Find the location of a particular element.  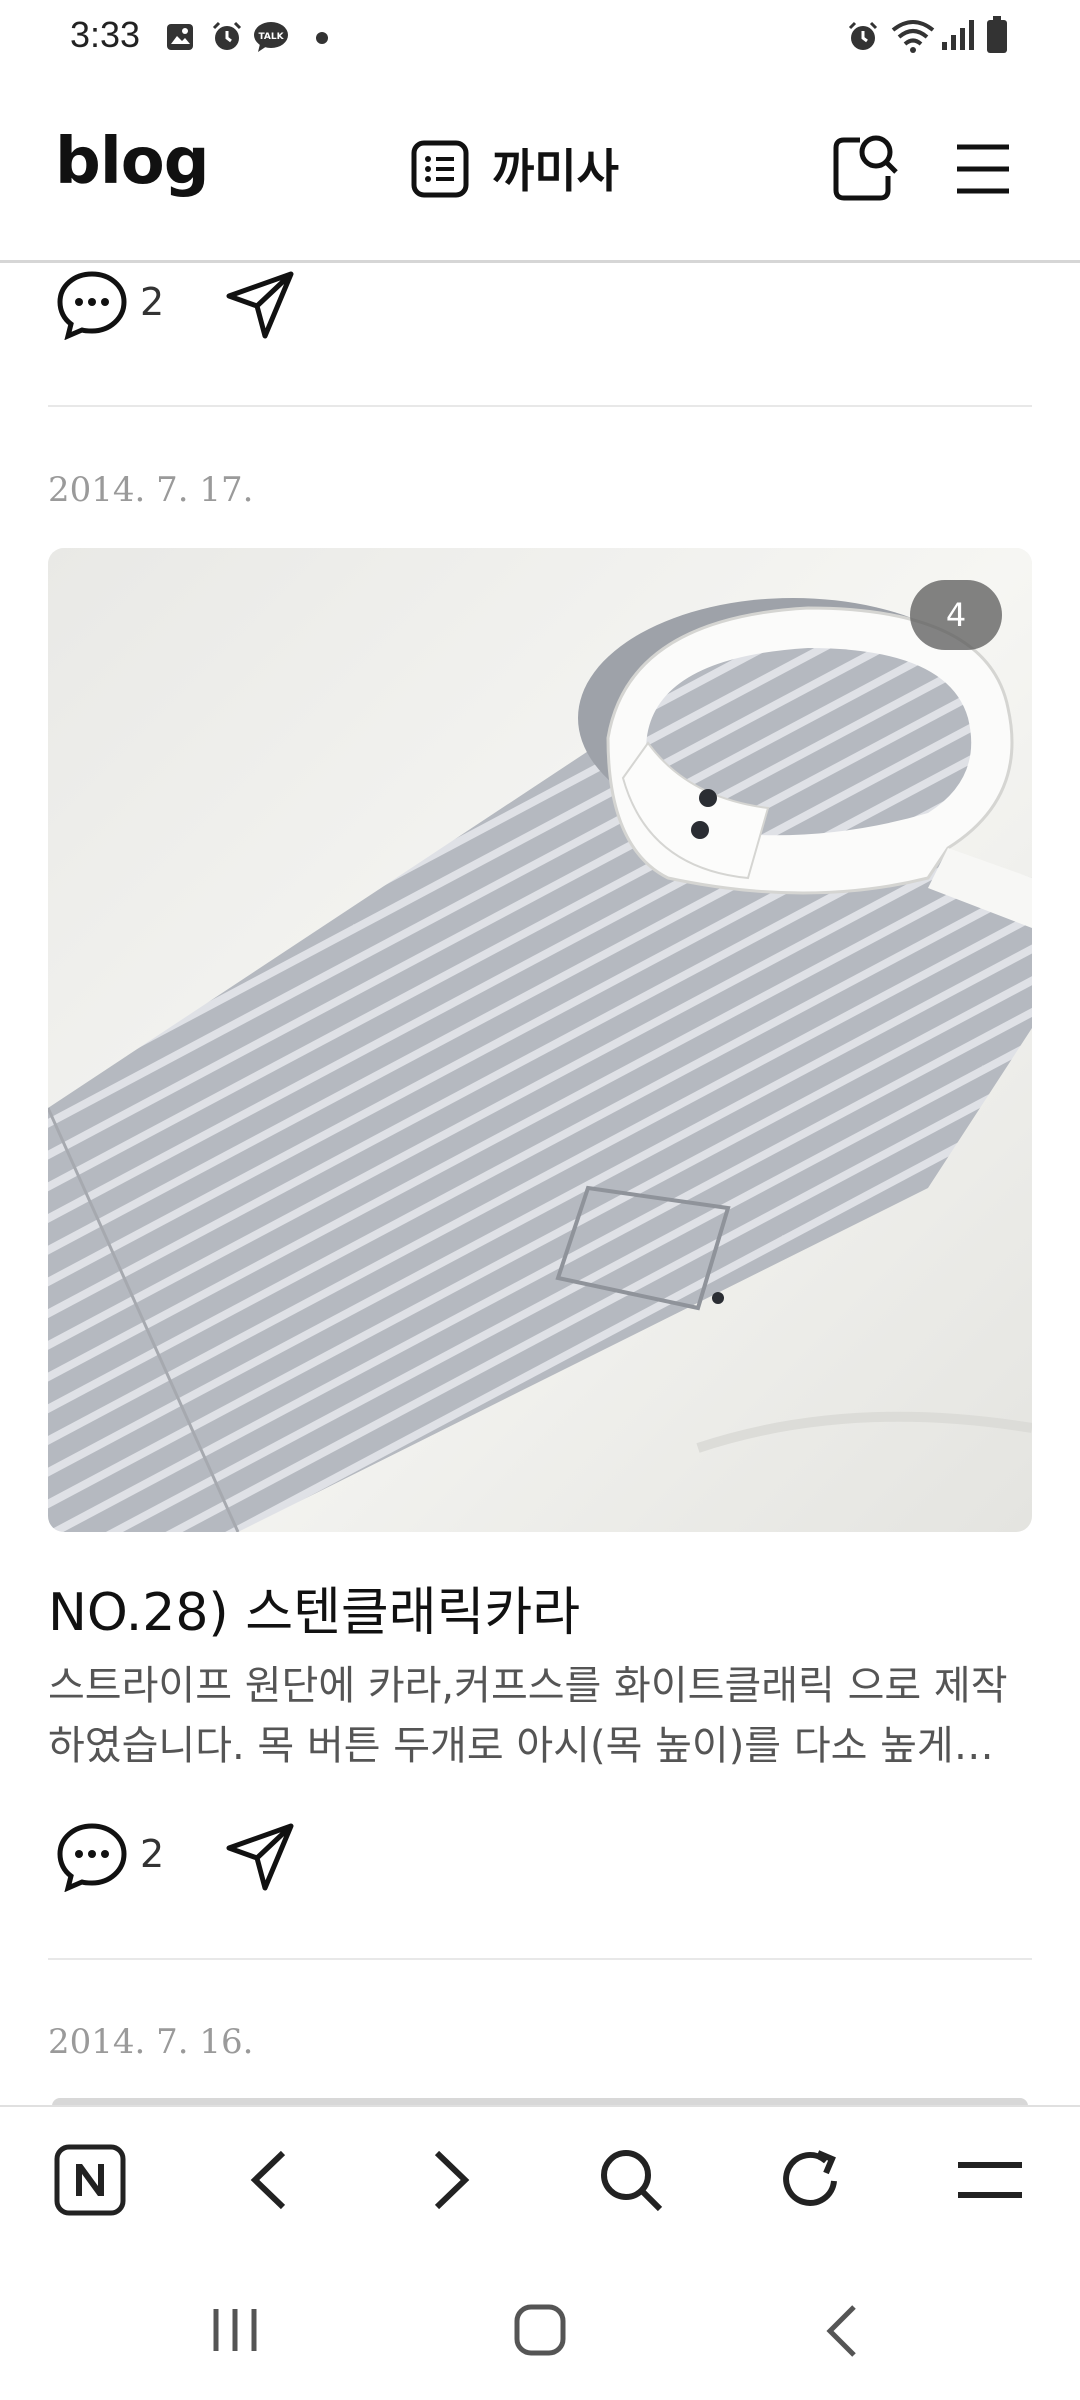

image-count-badge: 4 is located at coordinates (956, 615).